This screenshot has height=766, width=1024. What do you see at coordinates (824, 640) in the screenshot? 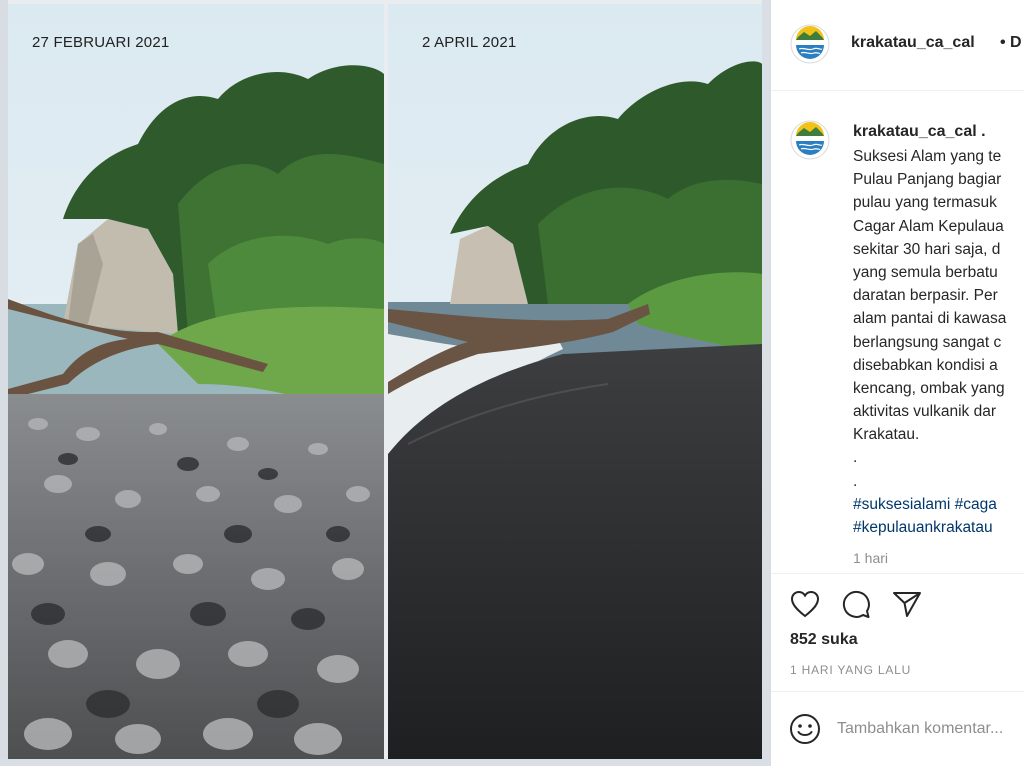
I see `likes-count: 852 suka` at bounding box center [824, 640].